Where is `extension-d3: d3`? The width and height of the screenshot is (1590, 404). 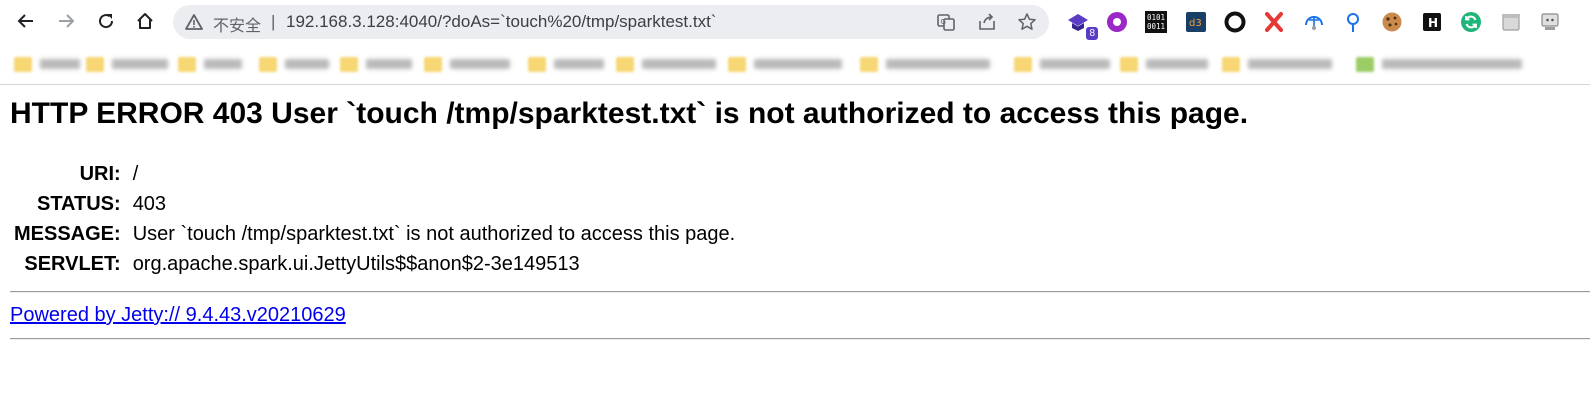 extension-d3: d3 is located at coordinates (1196, 22).